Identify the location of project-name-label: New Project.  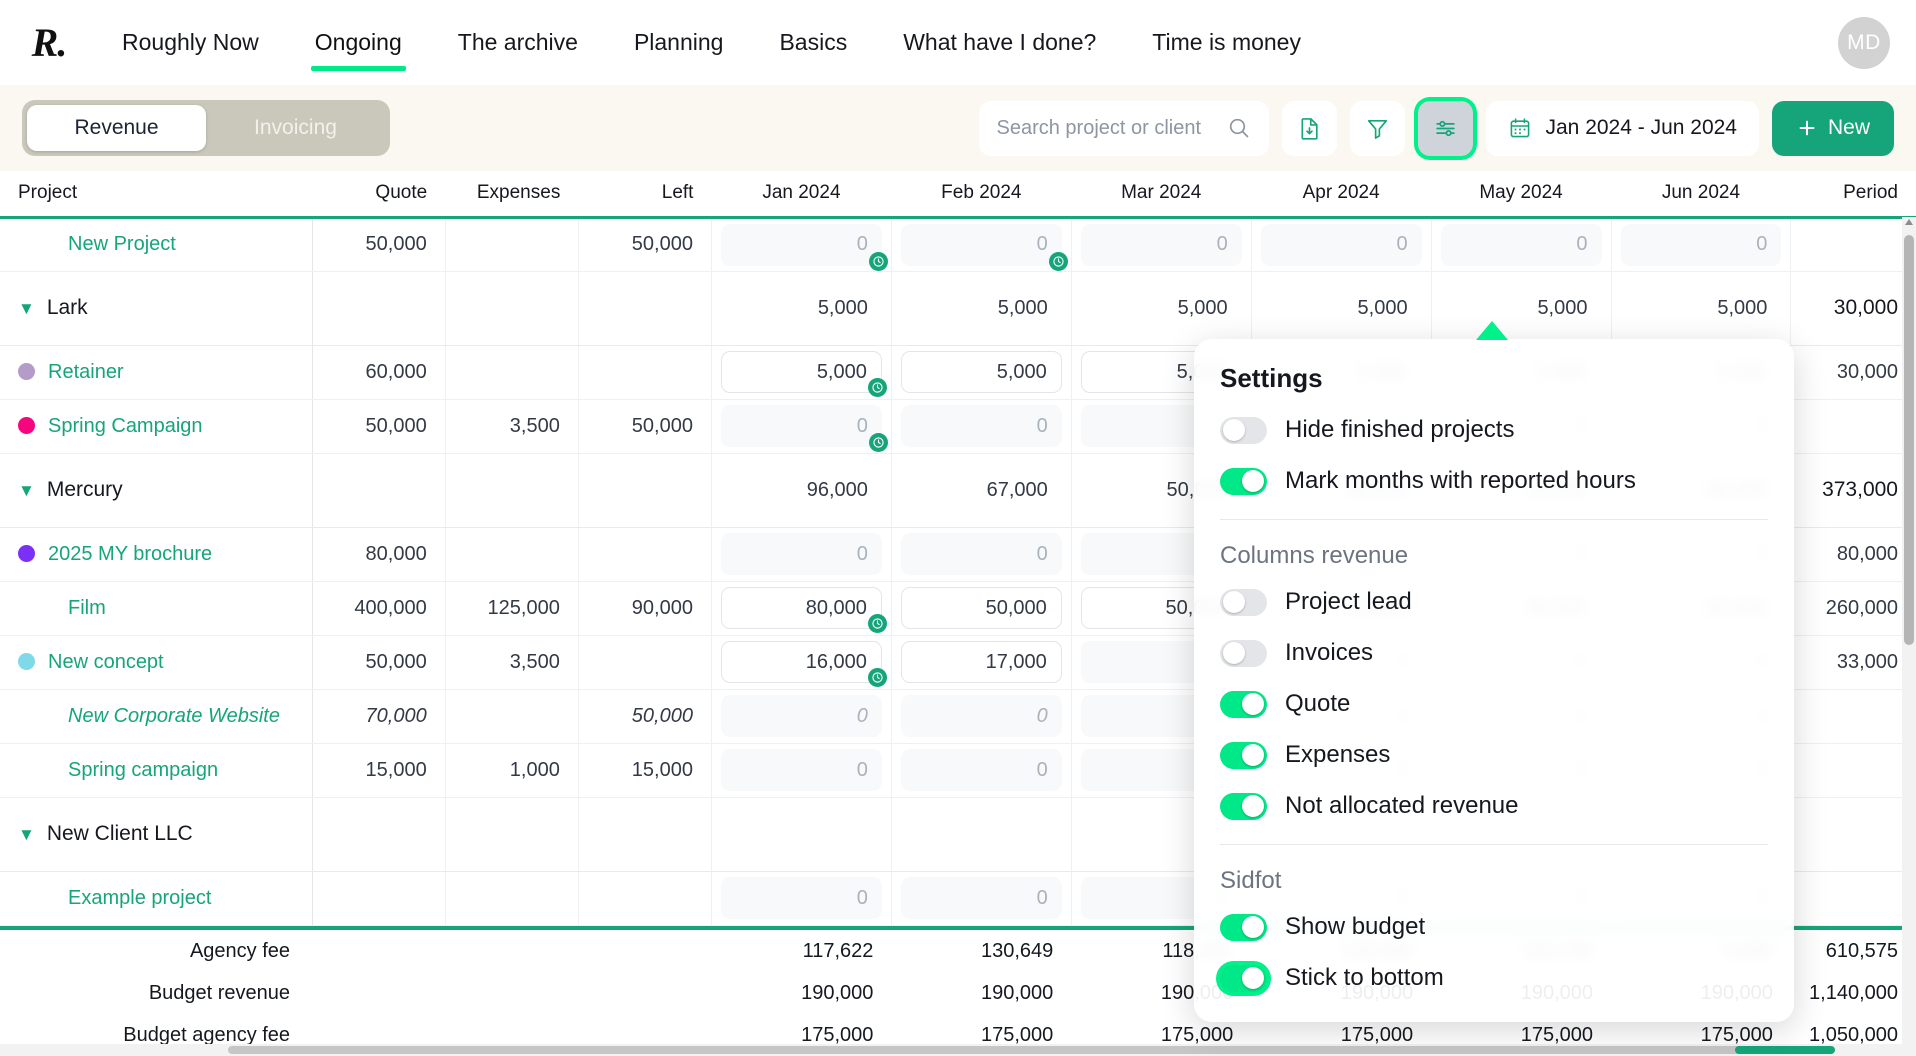
(122, 244).